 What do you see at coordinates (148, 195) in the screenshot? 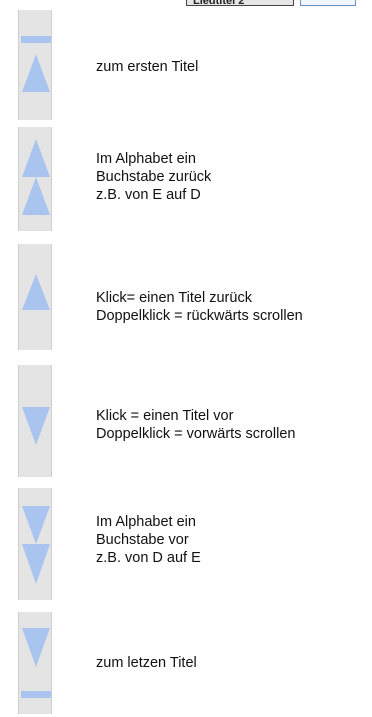
I see `description-line: z.B. von E auf D` at bounding box center [148, 195].